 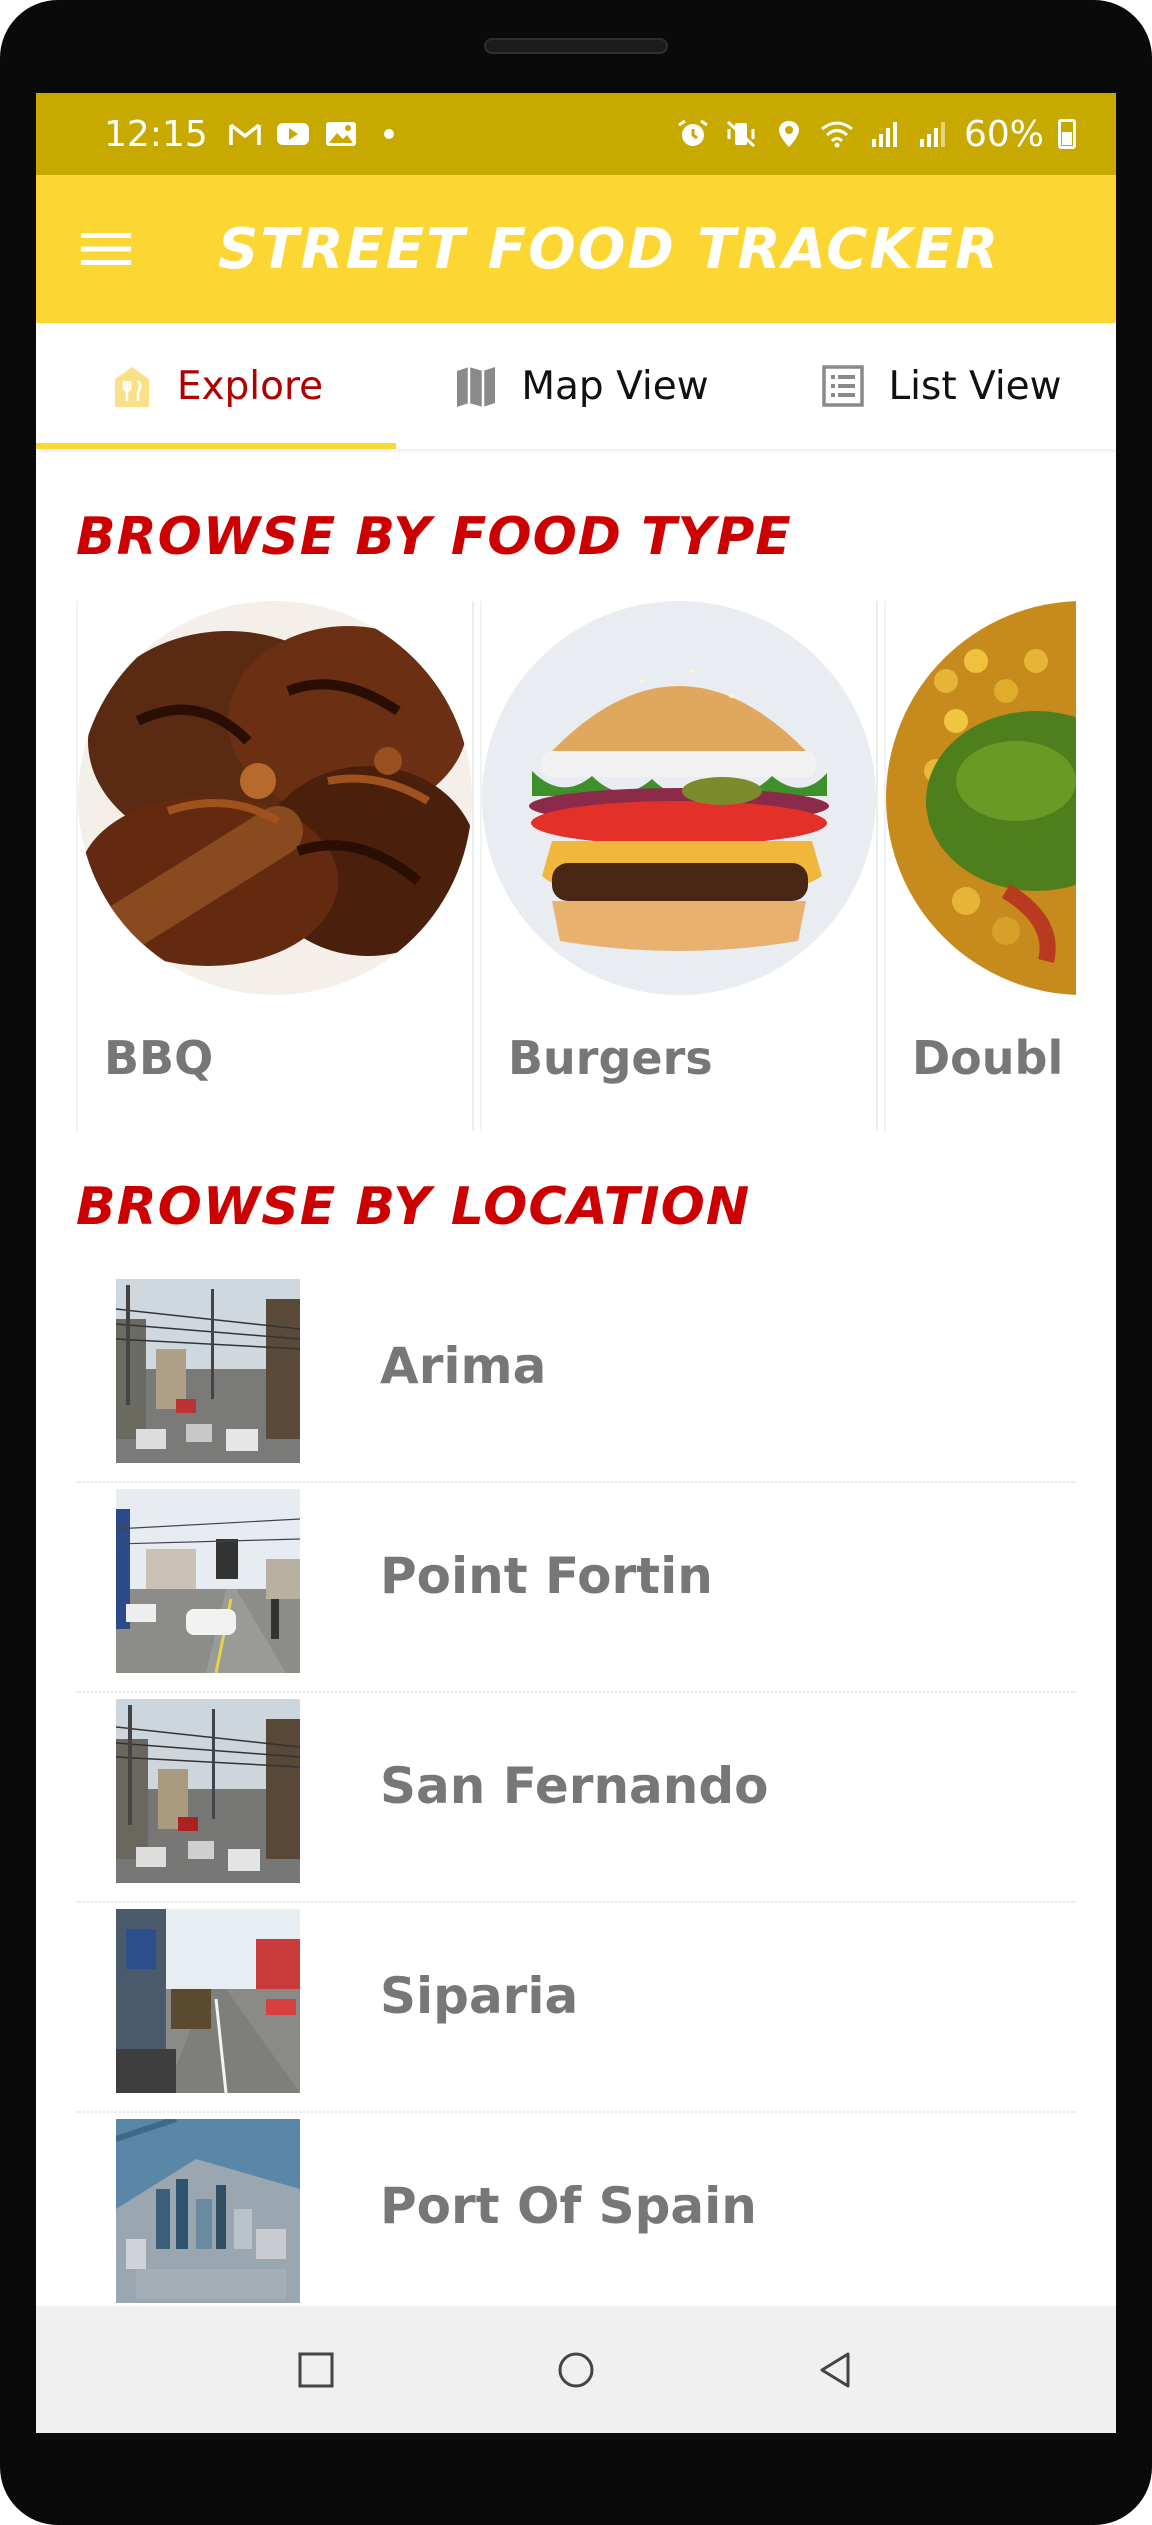 I want to click on food-label-doubles: Doubl, so click(x=988, y=1058).